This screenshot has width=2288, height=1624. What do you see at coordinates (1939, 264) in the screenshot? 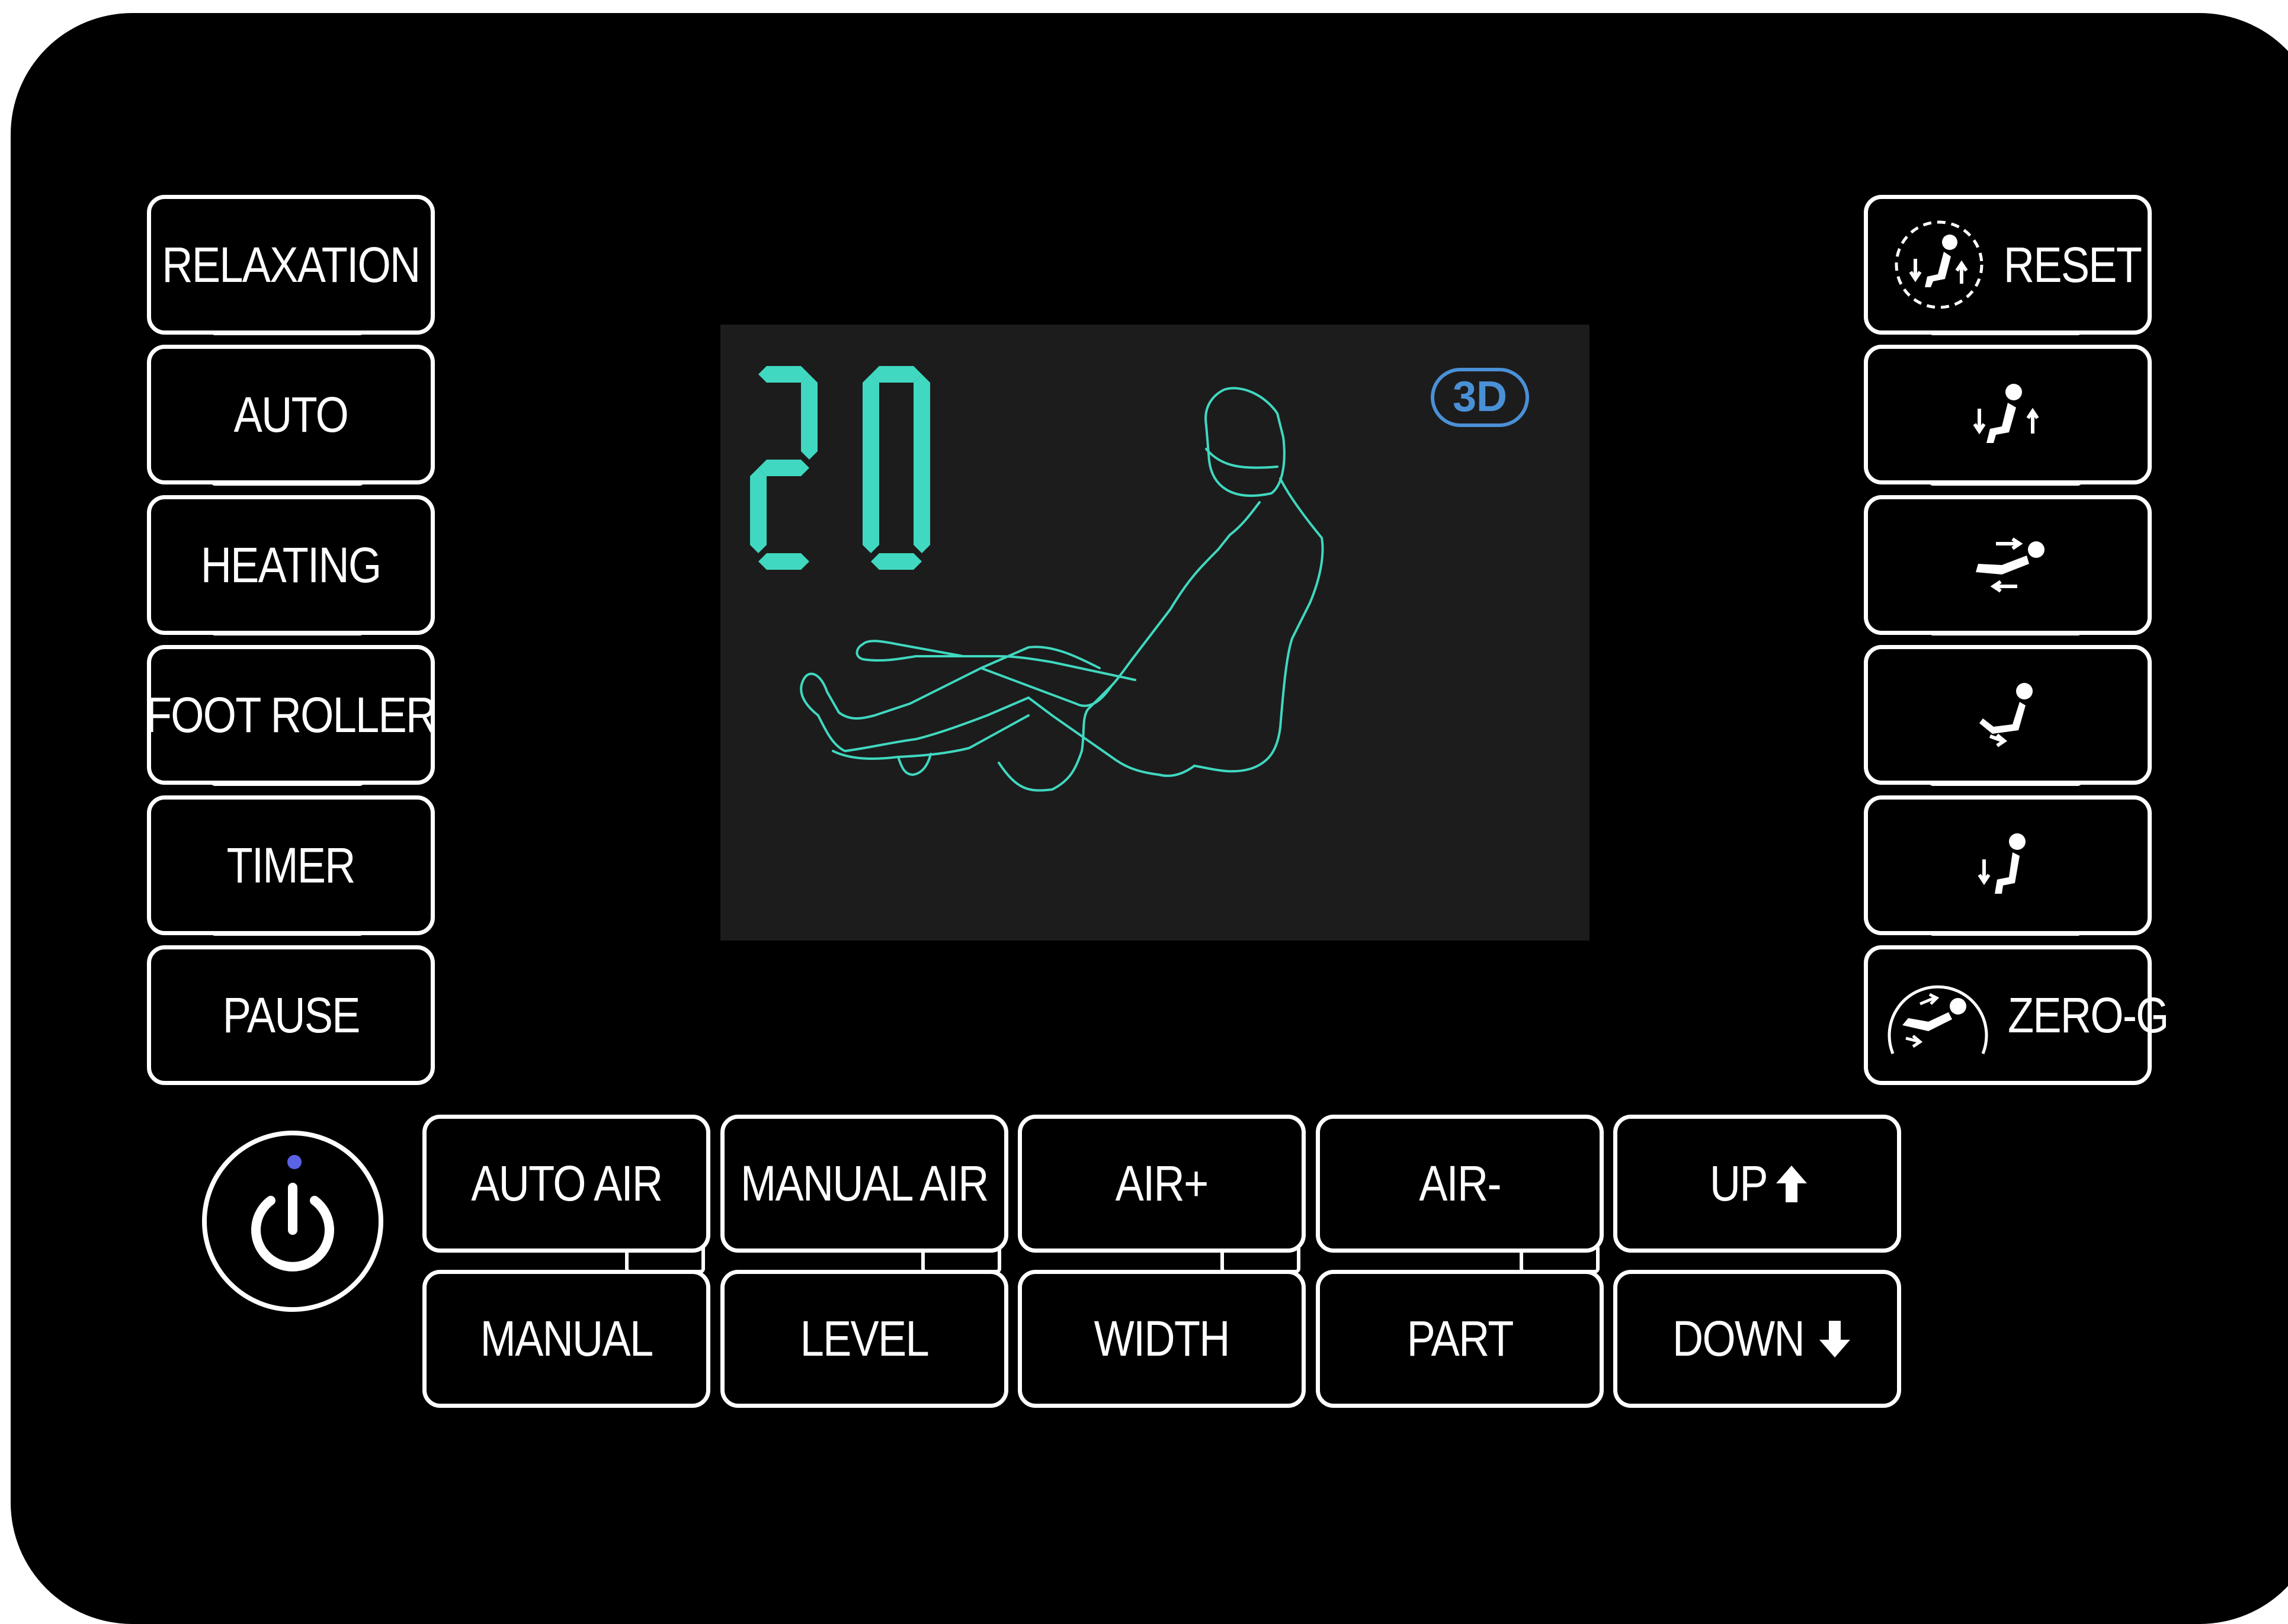
I see `reset-icon` at bounding box center [1939, 264].